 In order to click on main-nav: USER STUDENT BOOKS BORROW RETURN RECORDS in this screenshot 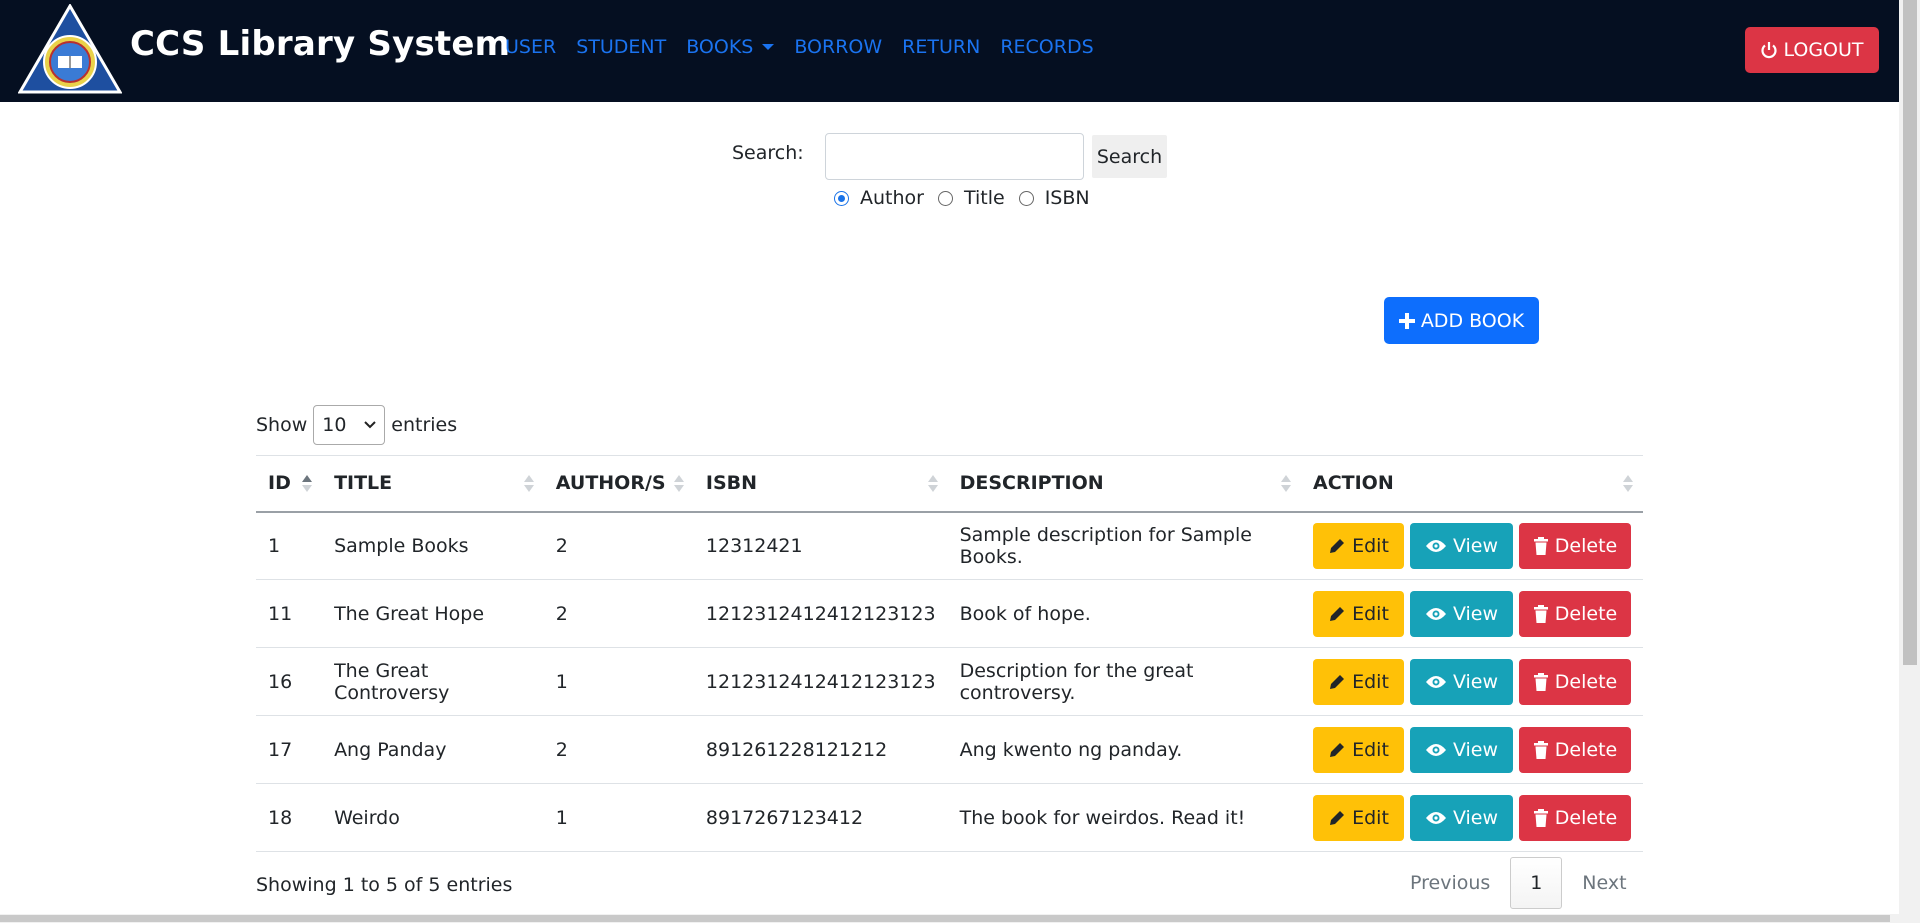, I will do `click(809, 47)`.